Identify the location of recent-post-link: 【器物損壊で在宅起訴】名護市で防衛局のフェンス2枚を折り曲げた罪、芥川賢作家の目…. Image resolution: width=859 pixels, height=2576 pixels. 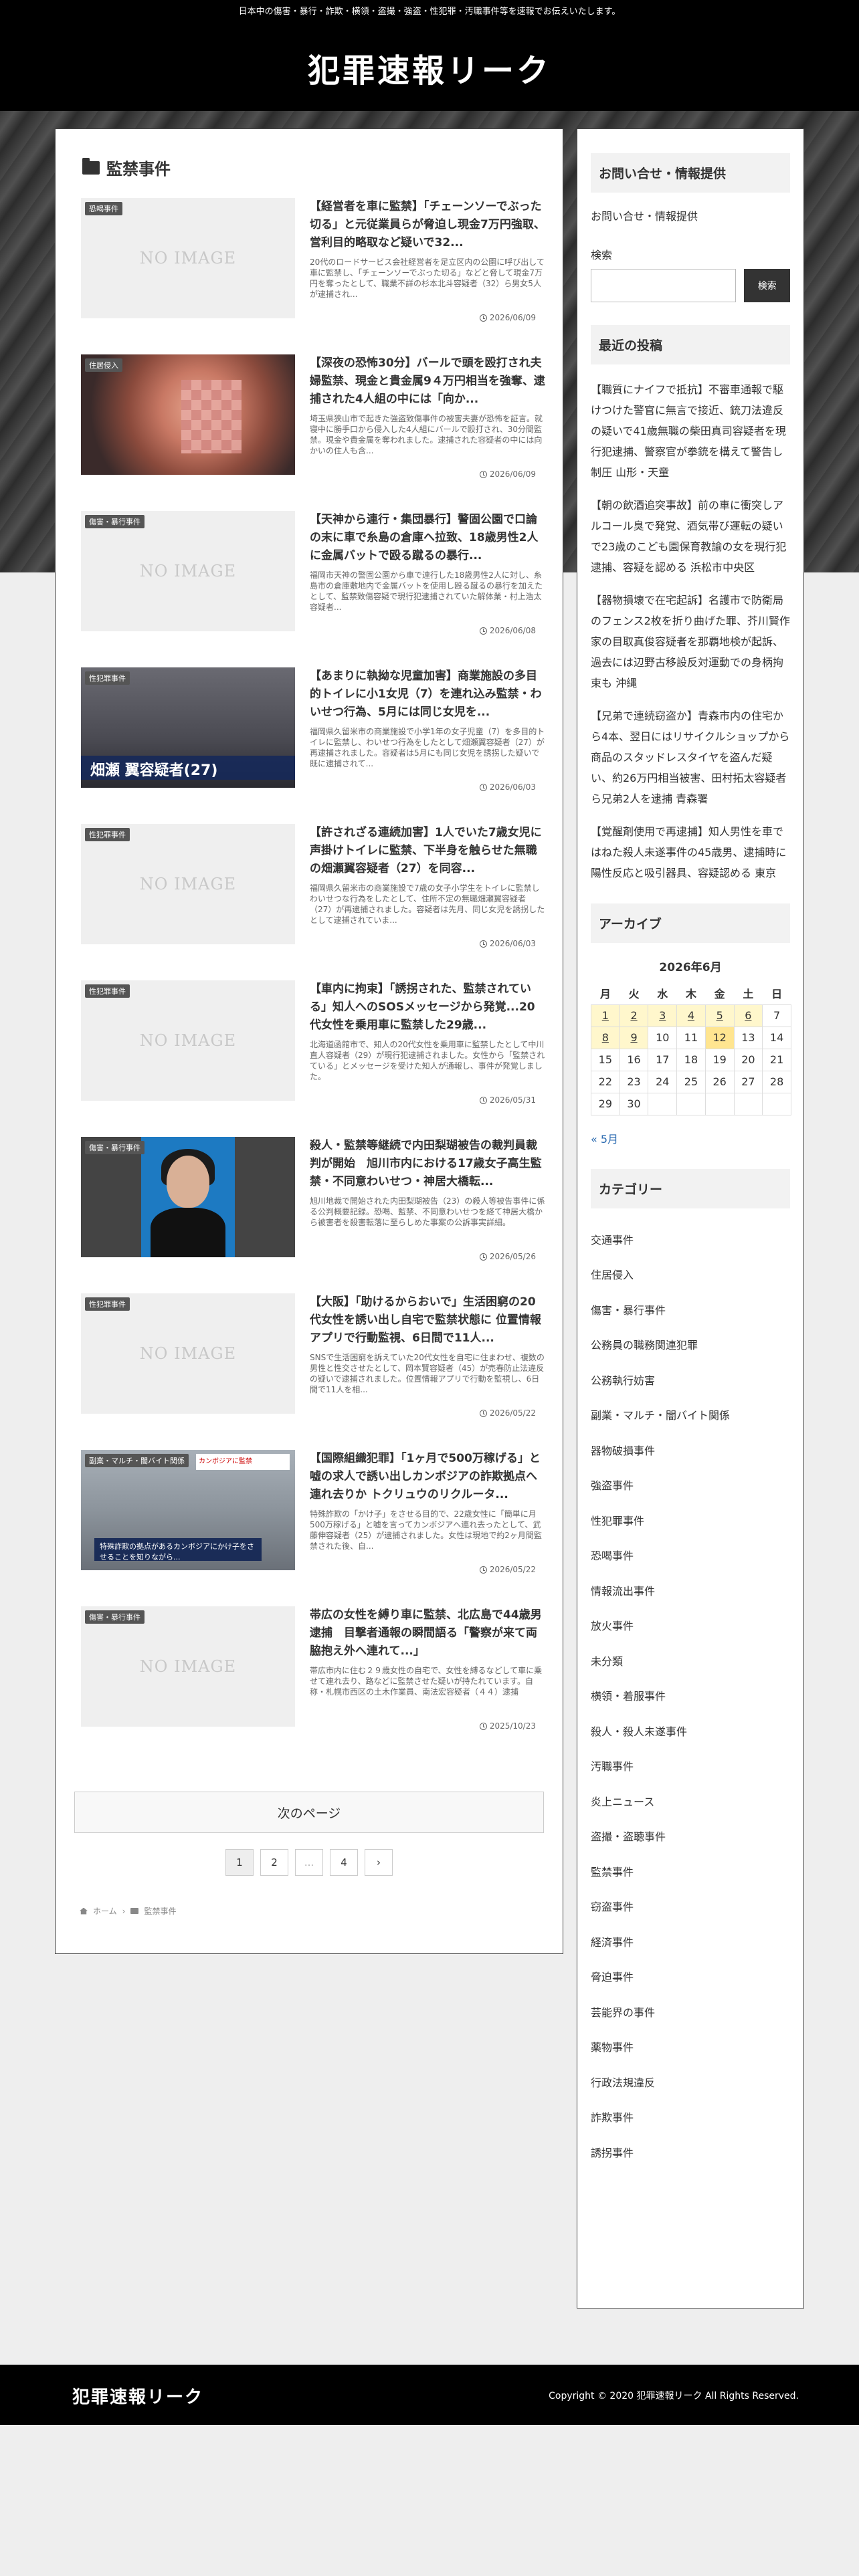
(691, 641).